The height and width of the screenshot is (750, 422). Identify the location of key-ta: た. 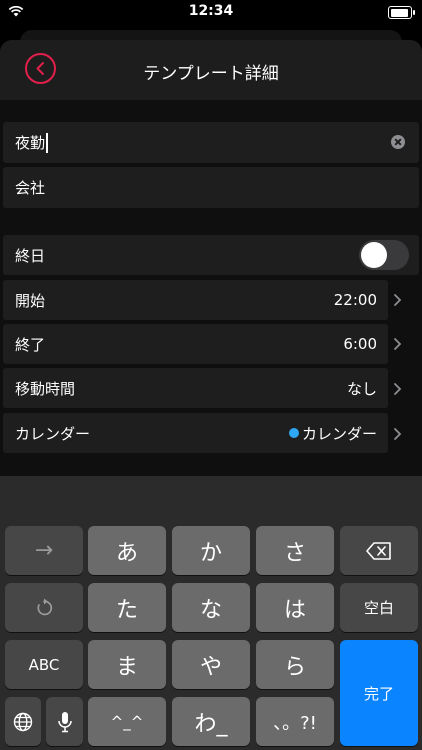
(127, 607).